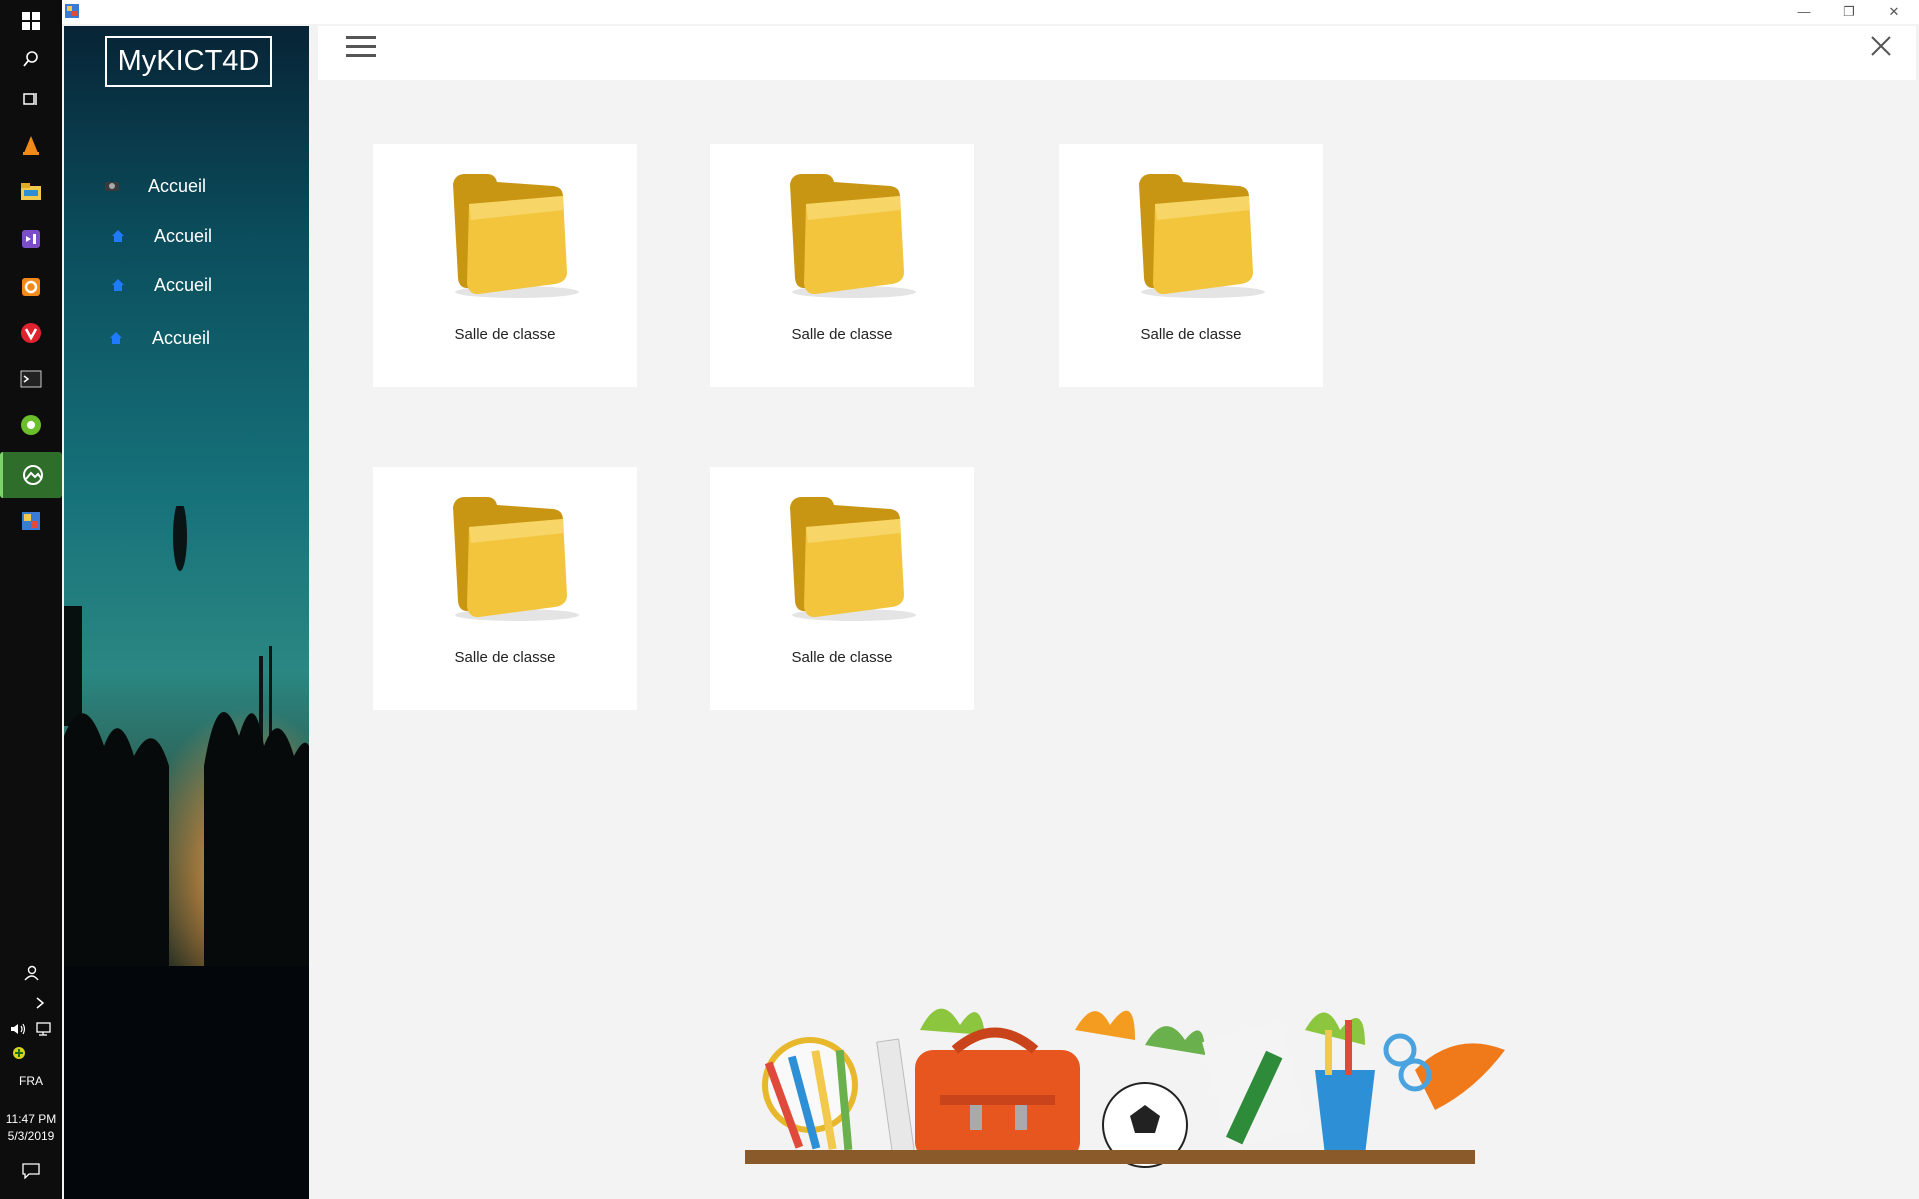 The height and width of the screenshot is (1199, 1919). I want to click on orange-app-icon, so click(31, 287).